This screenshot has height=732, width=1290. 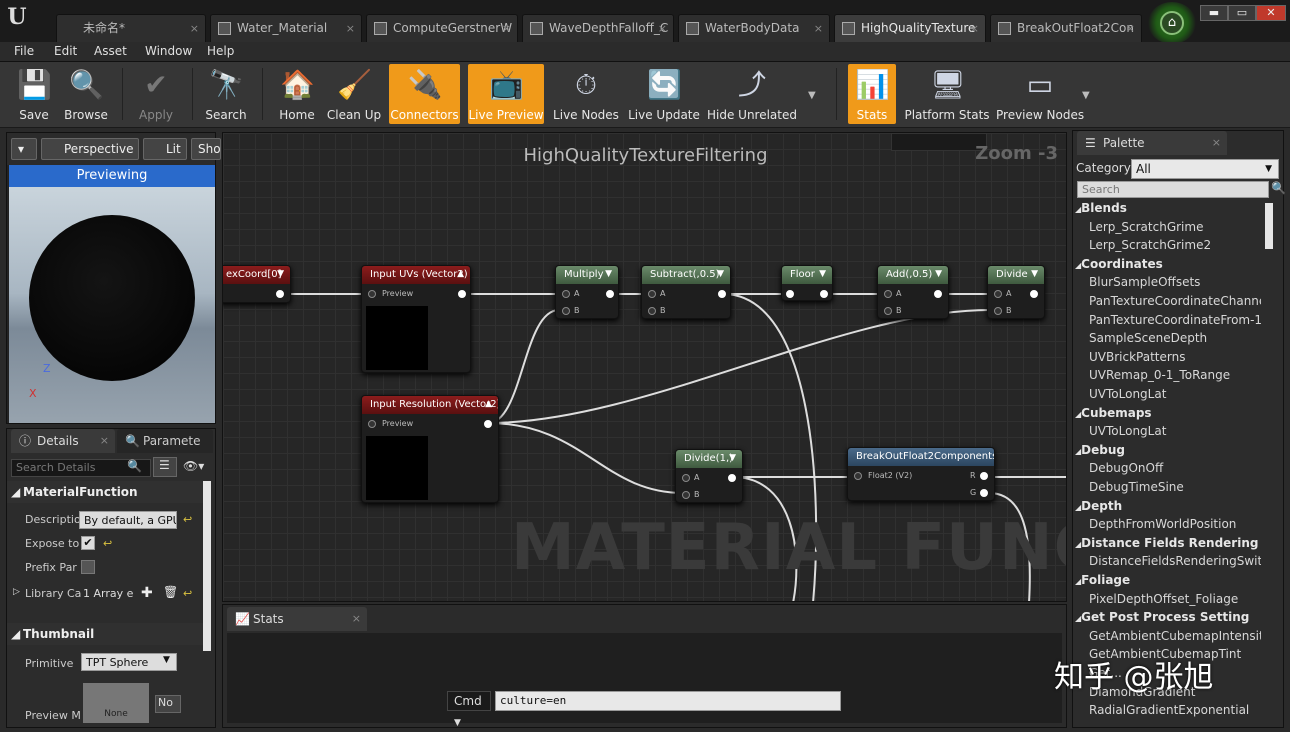 I want to click on tab-water-body-data: WaterBodyData ×, so click(x=754, y=28).